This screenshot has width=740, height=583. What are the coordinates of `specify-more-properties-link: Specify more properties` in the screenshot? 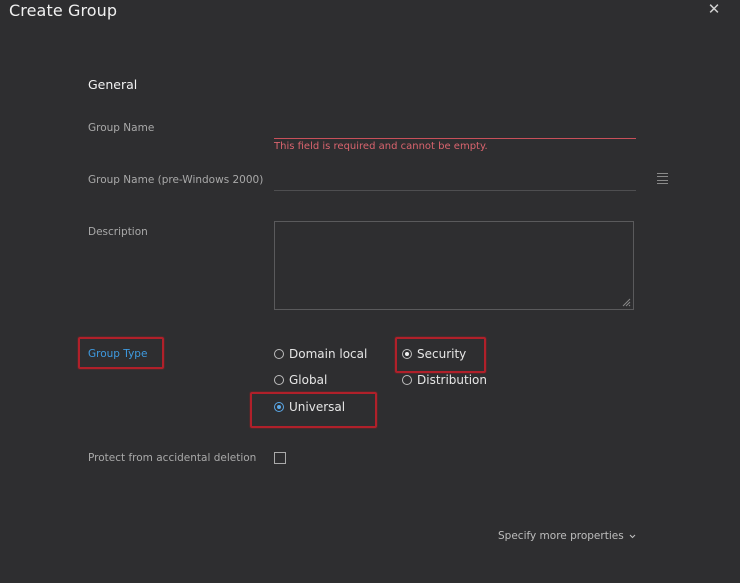 It's located at (567, 536).